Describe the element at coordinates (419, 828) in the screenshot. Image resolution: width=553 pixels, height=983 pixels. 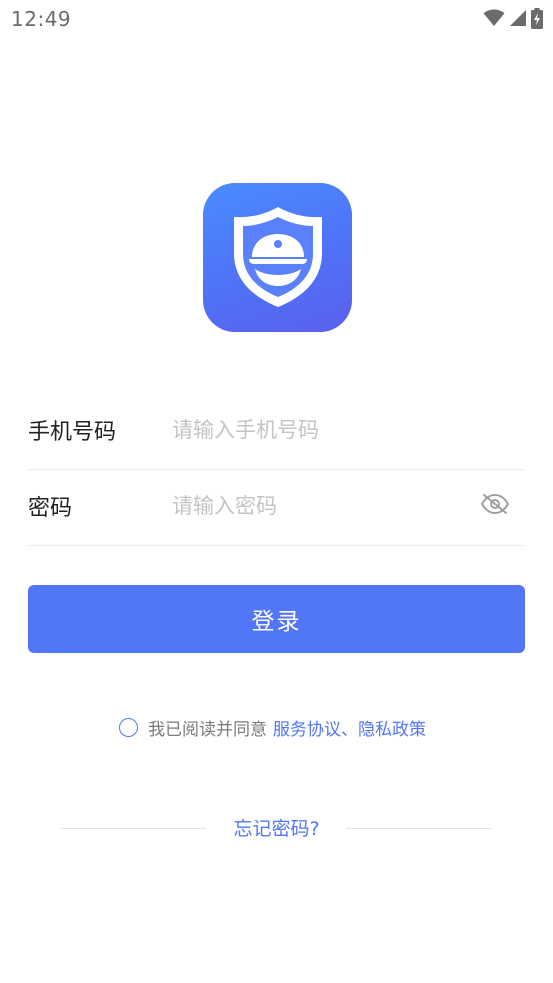
I see `divider-right` at that location.